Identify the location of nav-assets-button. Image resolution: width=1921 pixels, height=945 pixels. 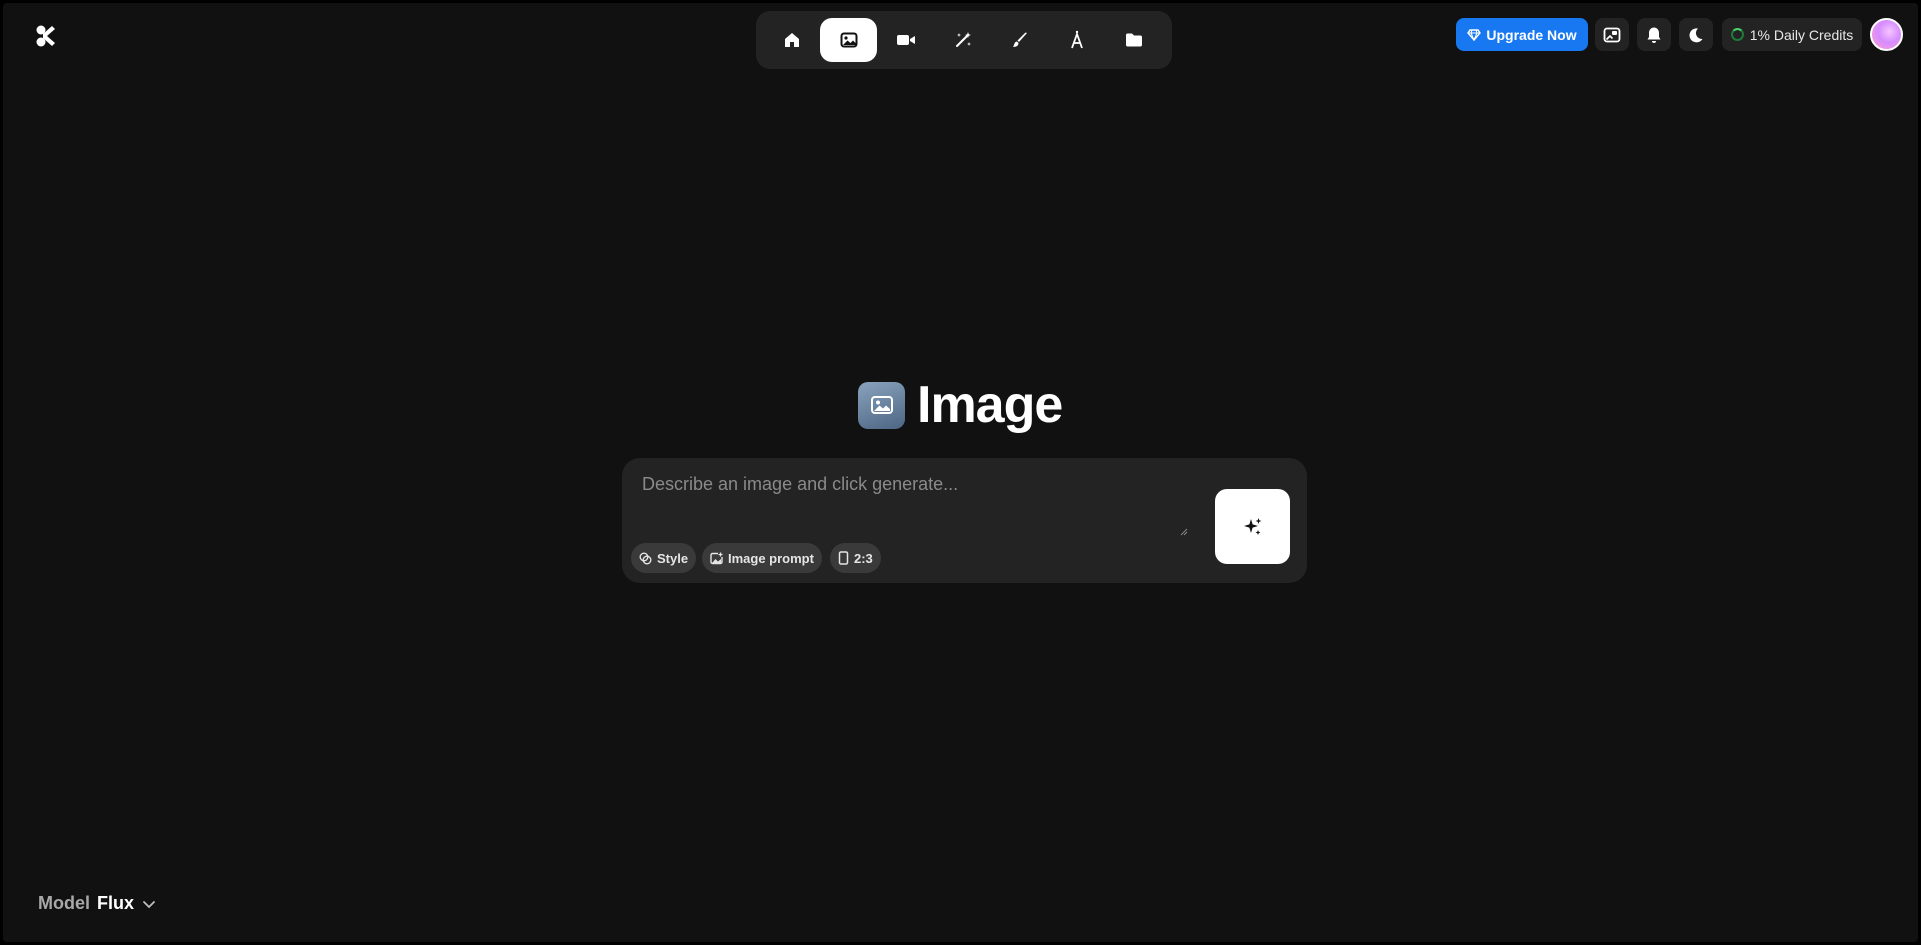
(1133, 40).